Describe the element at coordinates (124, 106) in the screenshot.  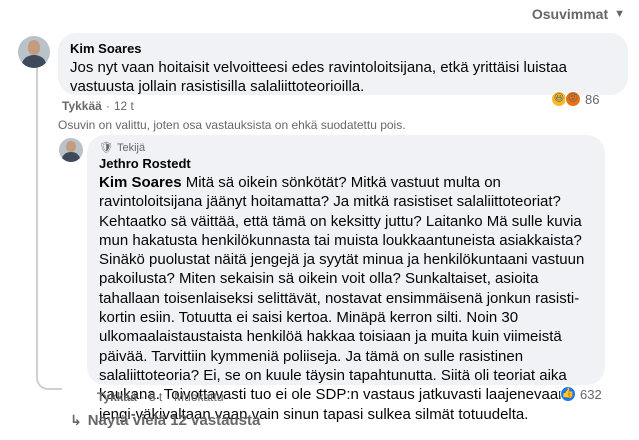
I see `comment-timestamp: 12 t` at that location.